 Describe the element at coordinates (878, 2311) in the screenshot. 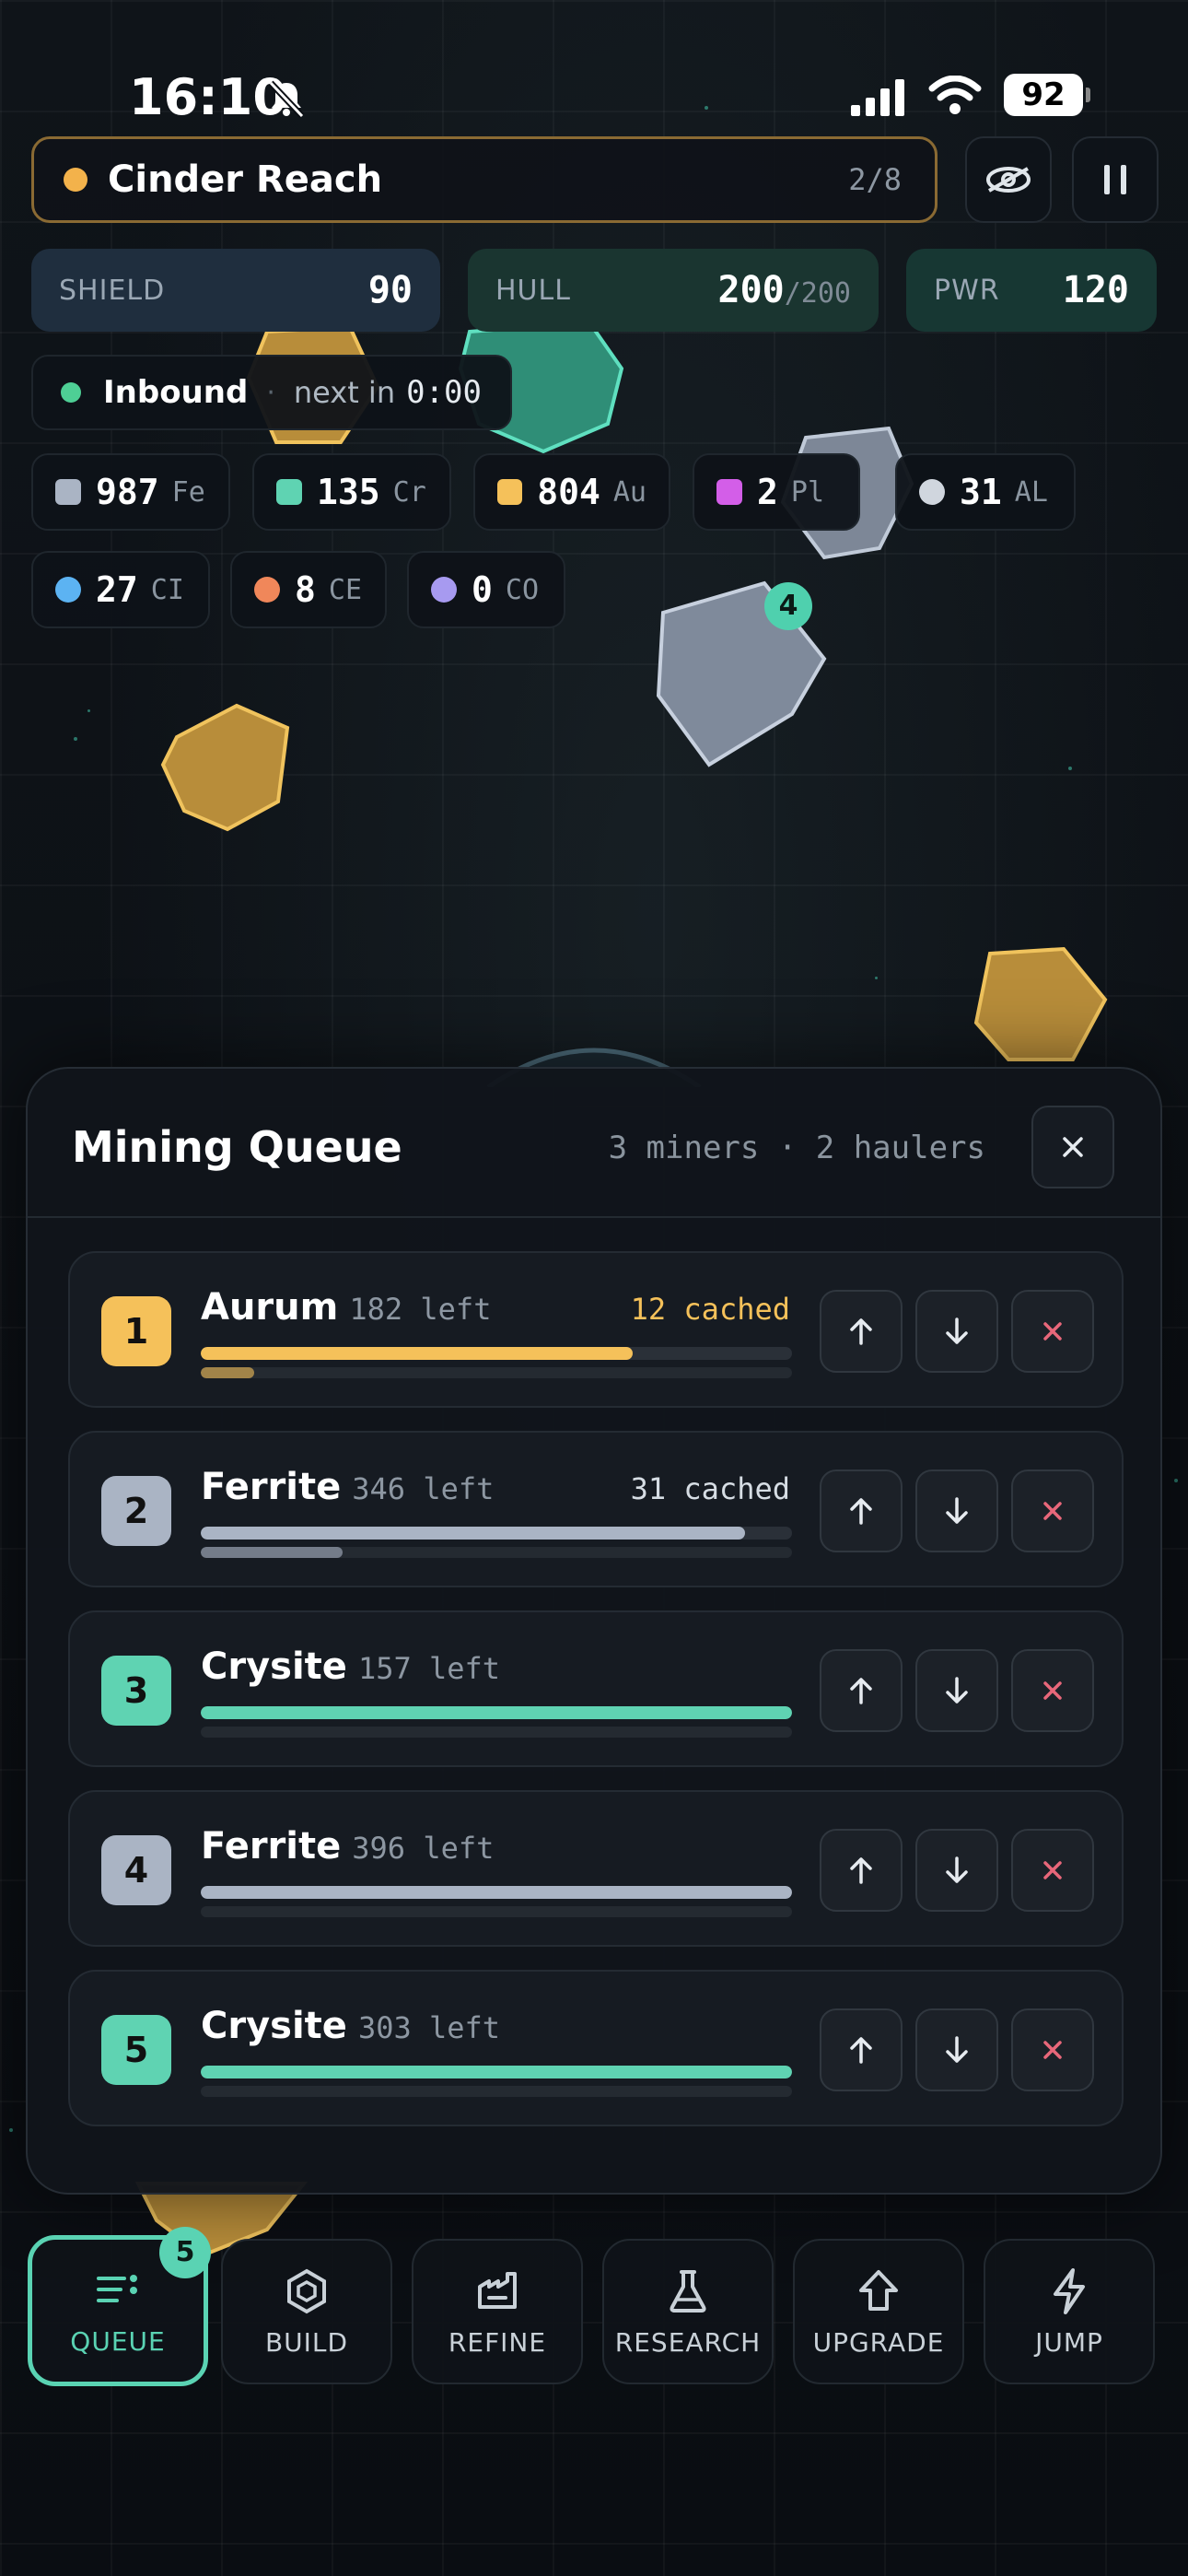

I see `tab-upgrade: UPGRADE` at that location.